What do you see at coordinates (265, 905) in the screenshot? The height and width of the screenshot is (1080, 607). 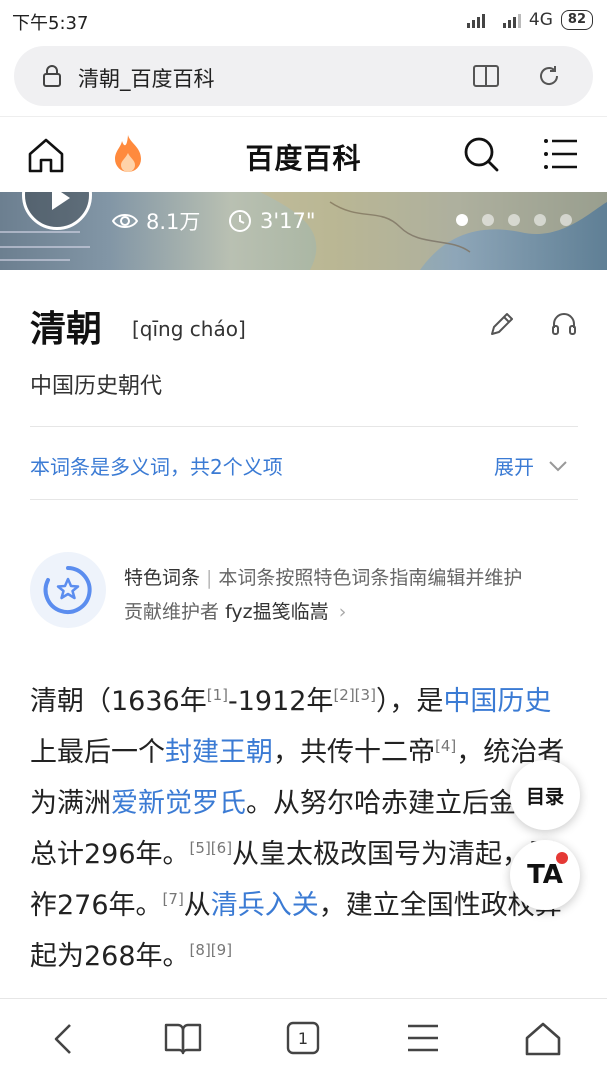 I see `link-qing-entering-pass: 清兵入关` at bounding box center [265, 905].